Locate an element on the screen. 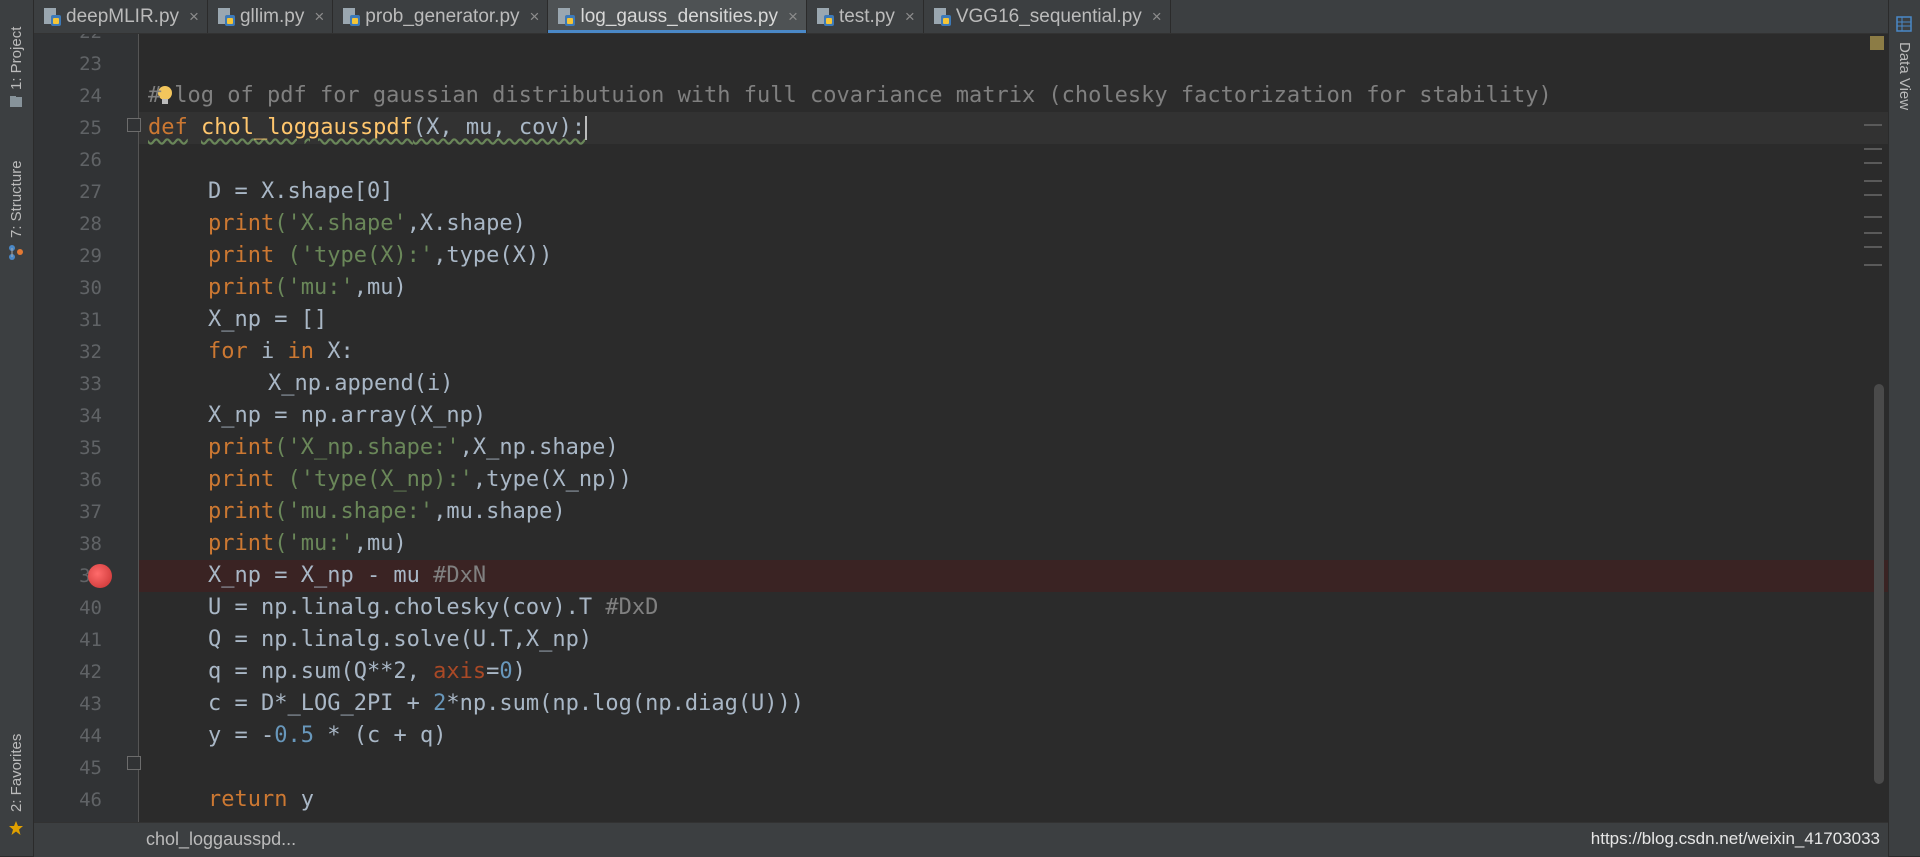  code-text: ,mu) is located at coordinates (380, 287).